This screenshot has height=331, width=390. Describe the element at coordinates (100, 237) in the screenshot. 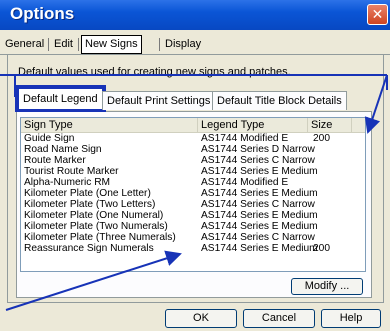

I see `sign-type-cell: Kilometer Plate (Three Numerals)` at that location.